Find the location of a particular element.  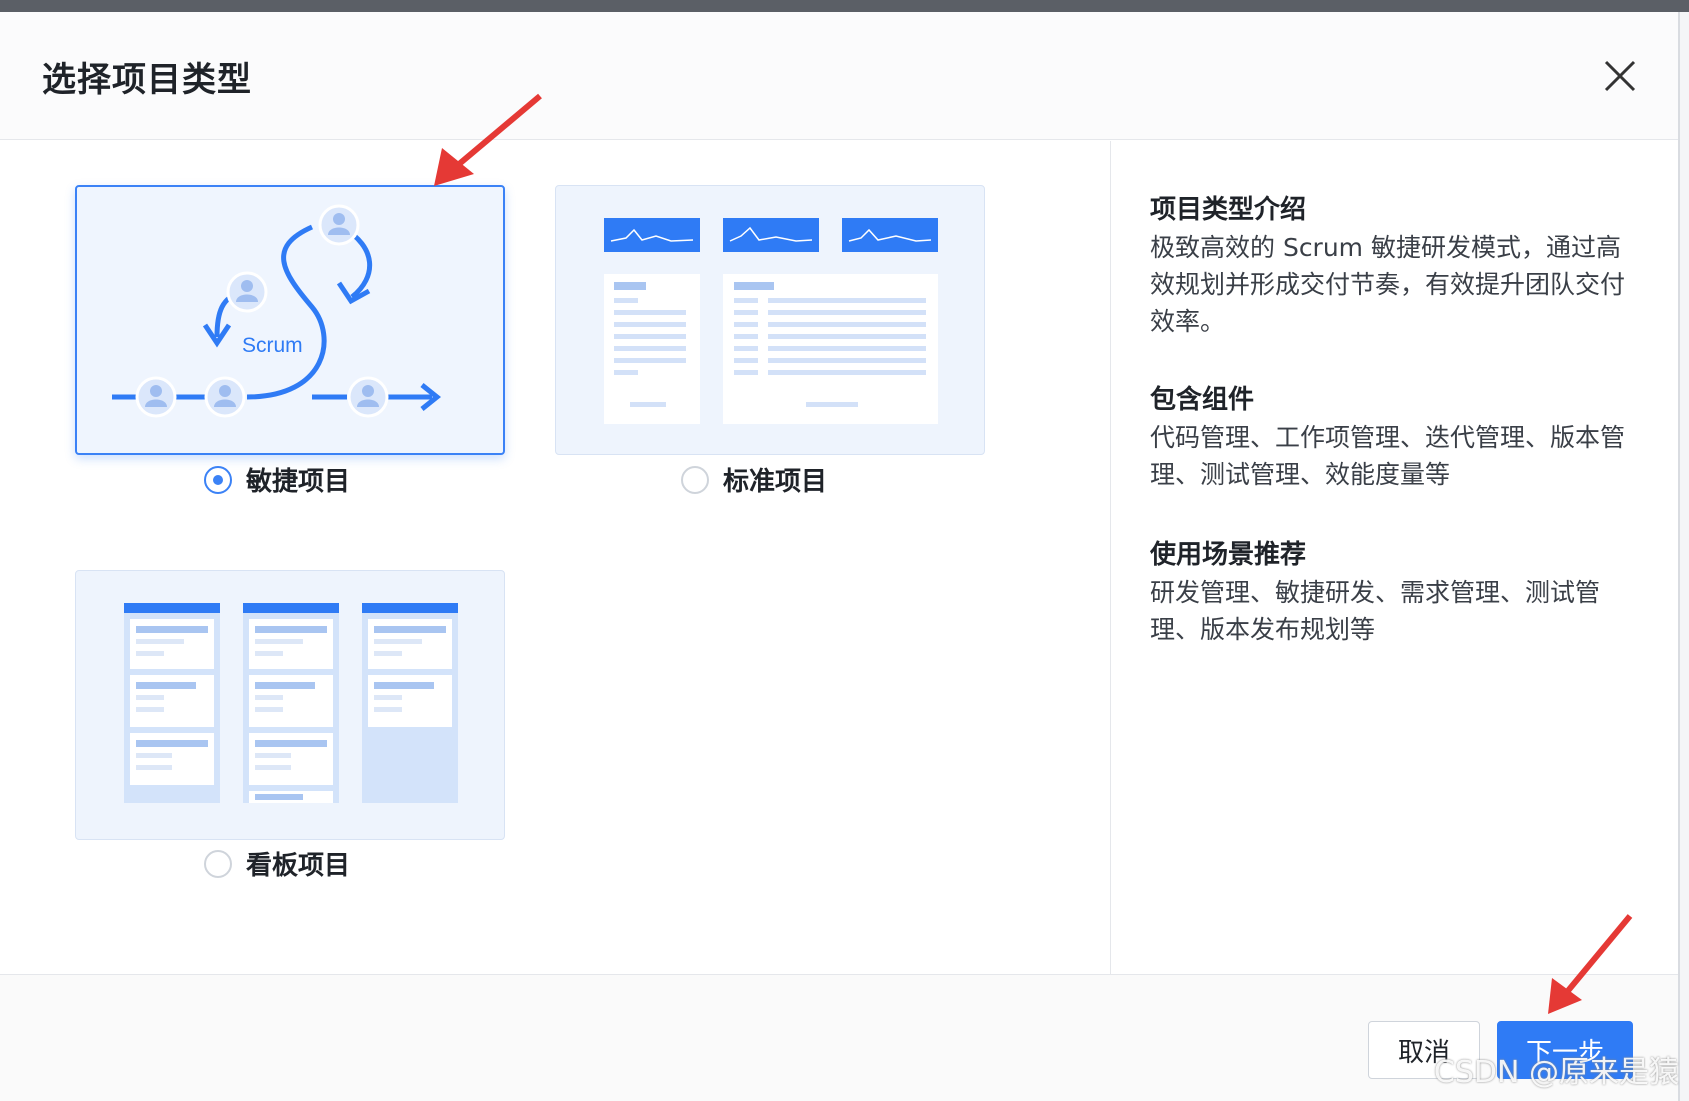

dialog-footer: 取消 下一步 is located at coordinates (839, 1037).